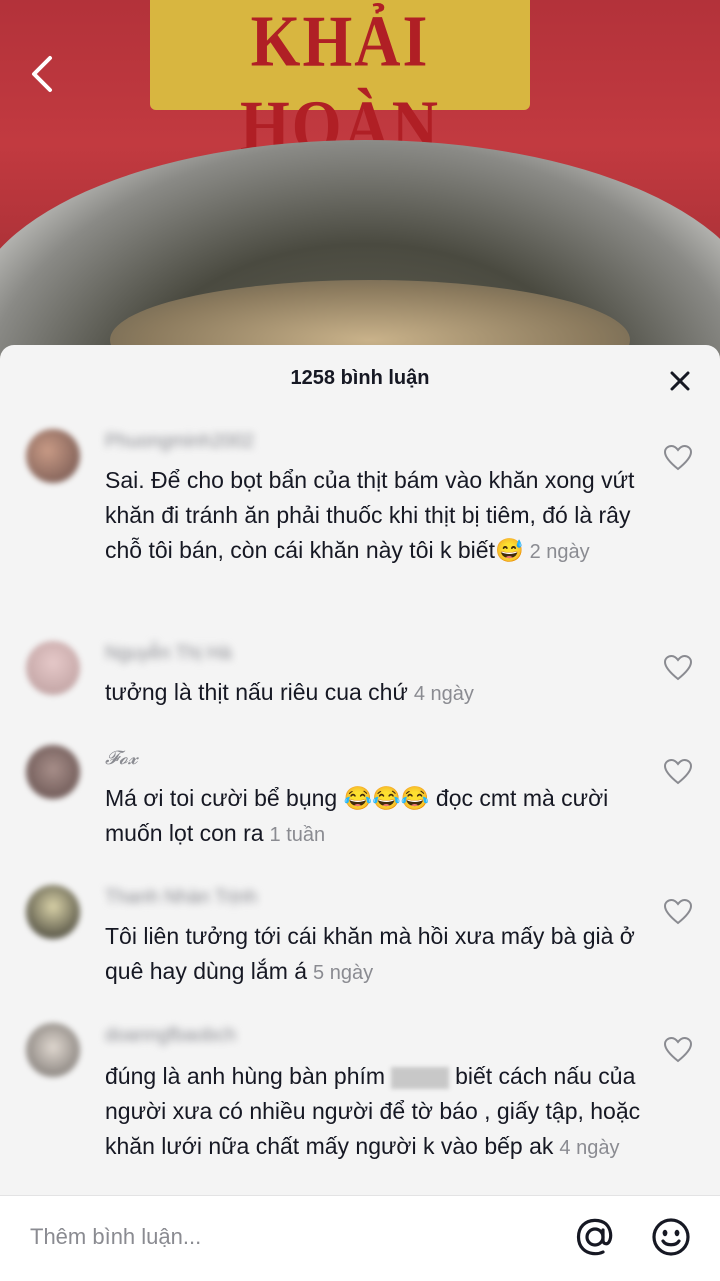  Describe the element at coordinates (420, 1077) in the screenshot. I see `censored-word` at that location.